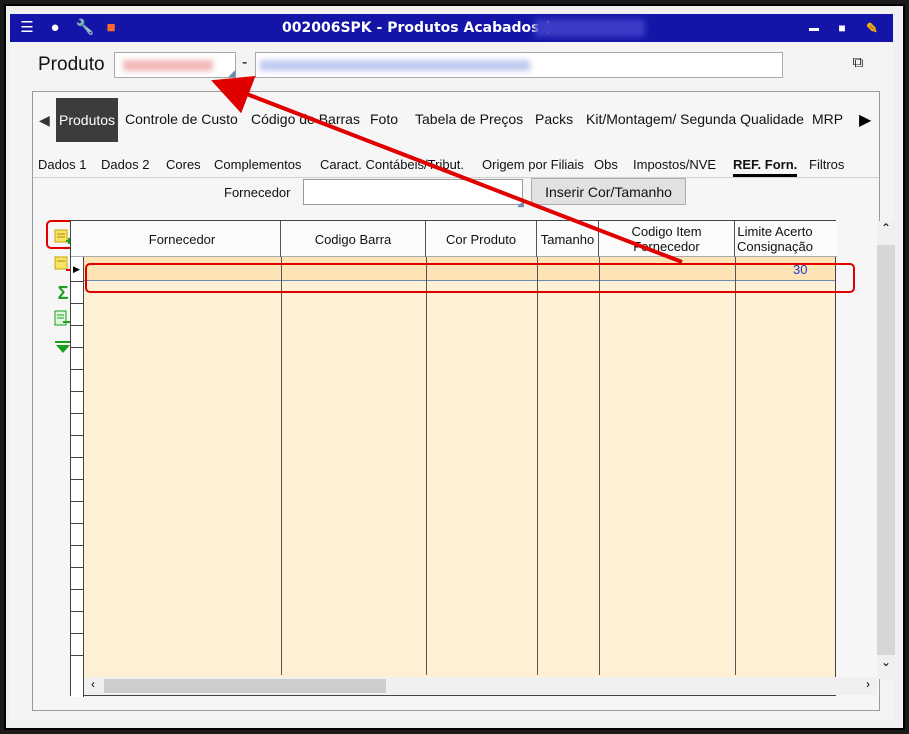 This screenshot has width=909, height=734. I want to click on col-fornecedor: Fornecedor, so click(182, 239).